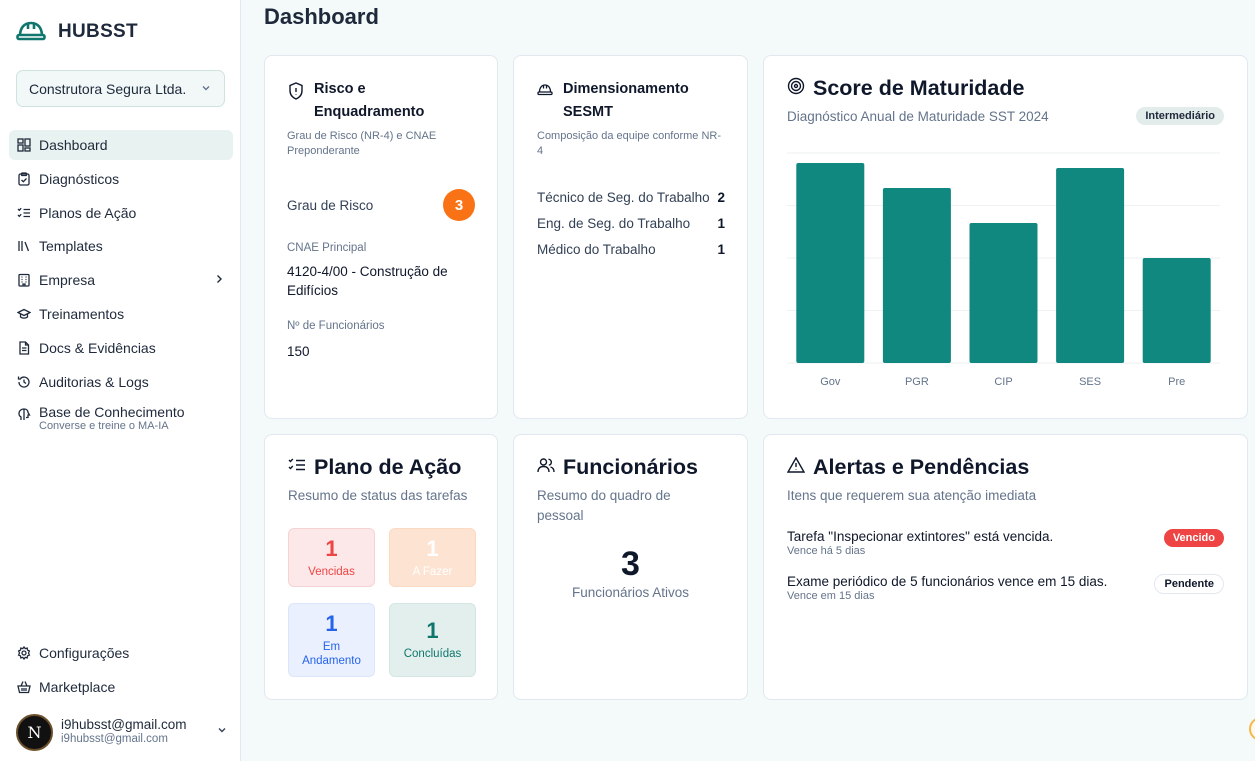 This screenshot has width=1255, height=761. What do you see at coordinates (104, 426) in the screenshot?
I see `sidebar-item-sublabel: Converse e treine o MA-IA` at bounding box center [104, 426].